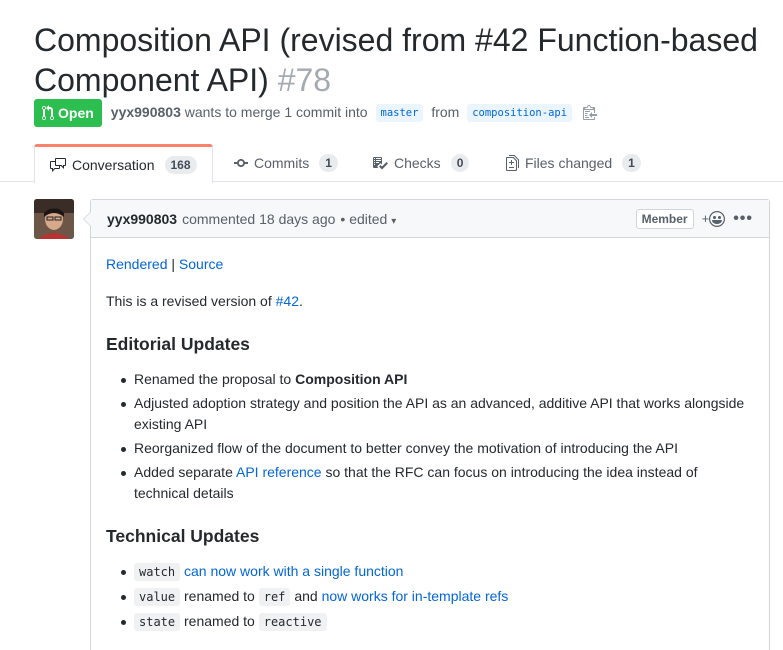  What do you see at coordinates (364, 218) in the screenshot?
I see `edited-label: • edited` at bounding box center [364, 218].